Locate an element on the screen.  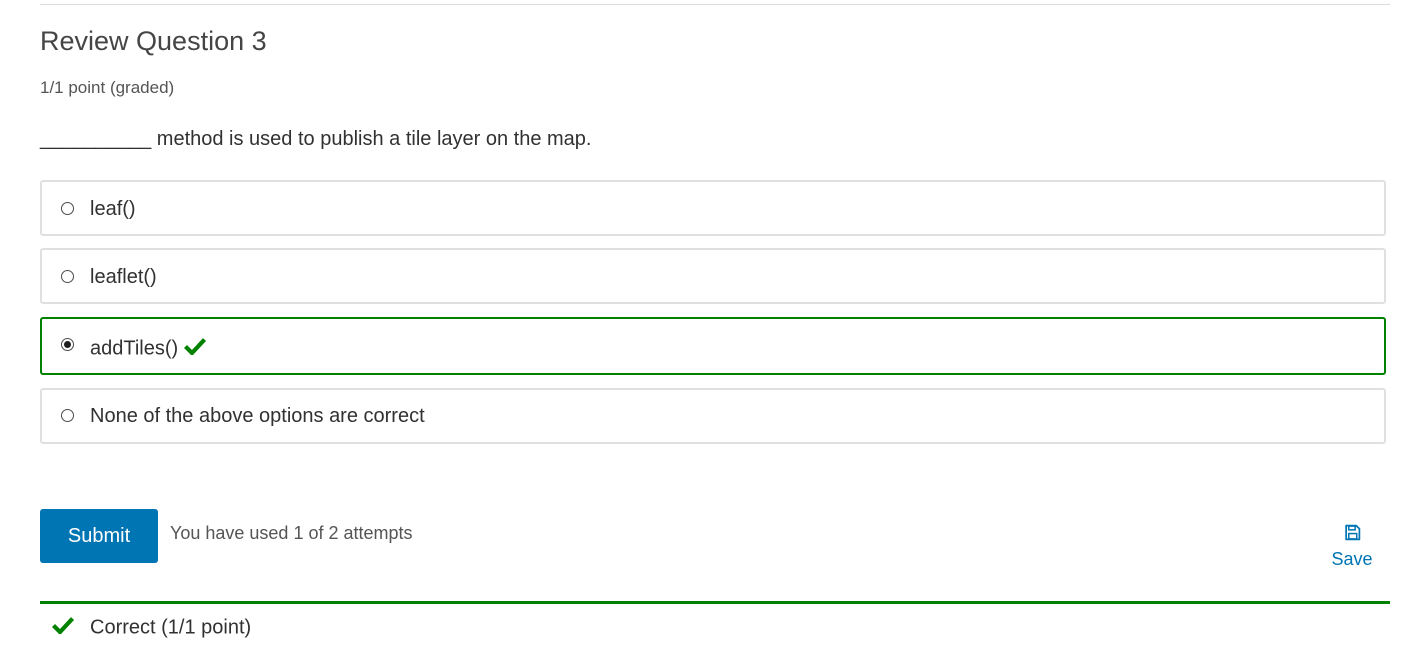
option-leaf: leaf() is located at coordinates (713, 208).